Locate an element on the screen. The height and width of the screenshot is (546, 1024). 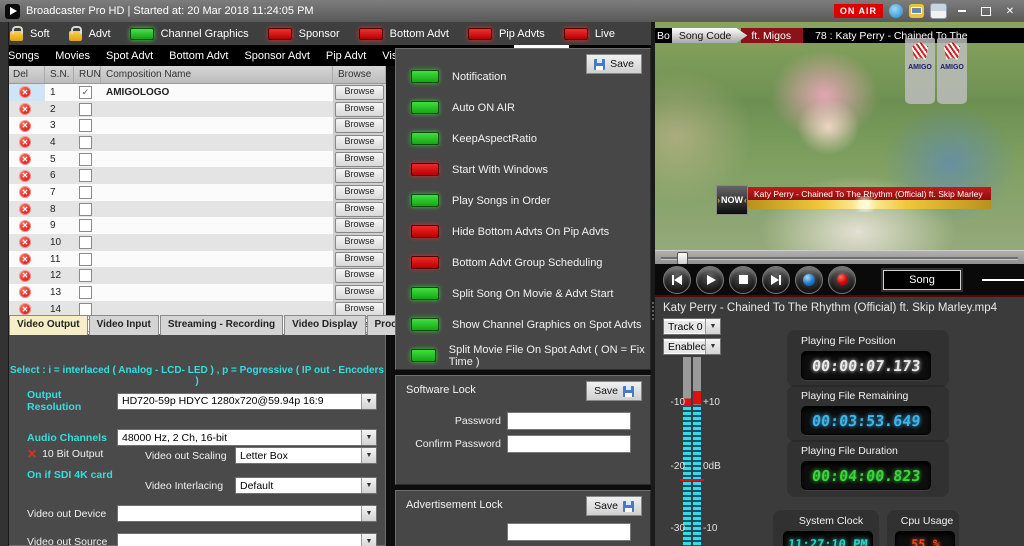
toggle-row-play-songs-in-order: Play Songs in Order is located at coordinates (523, 200).